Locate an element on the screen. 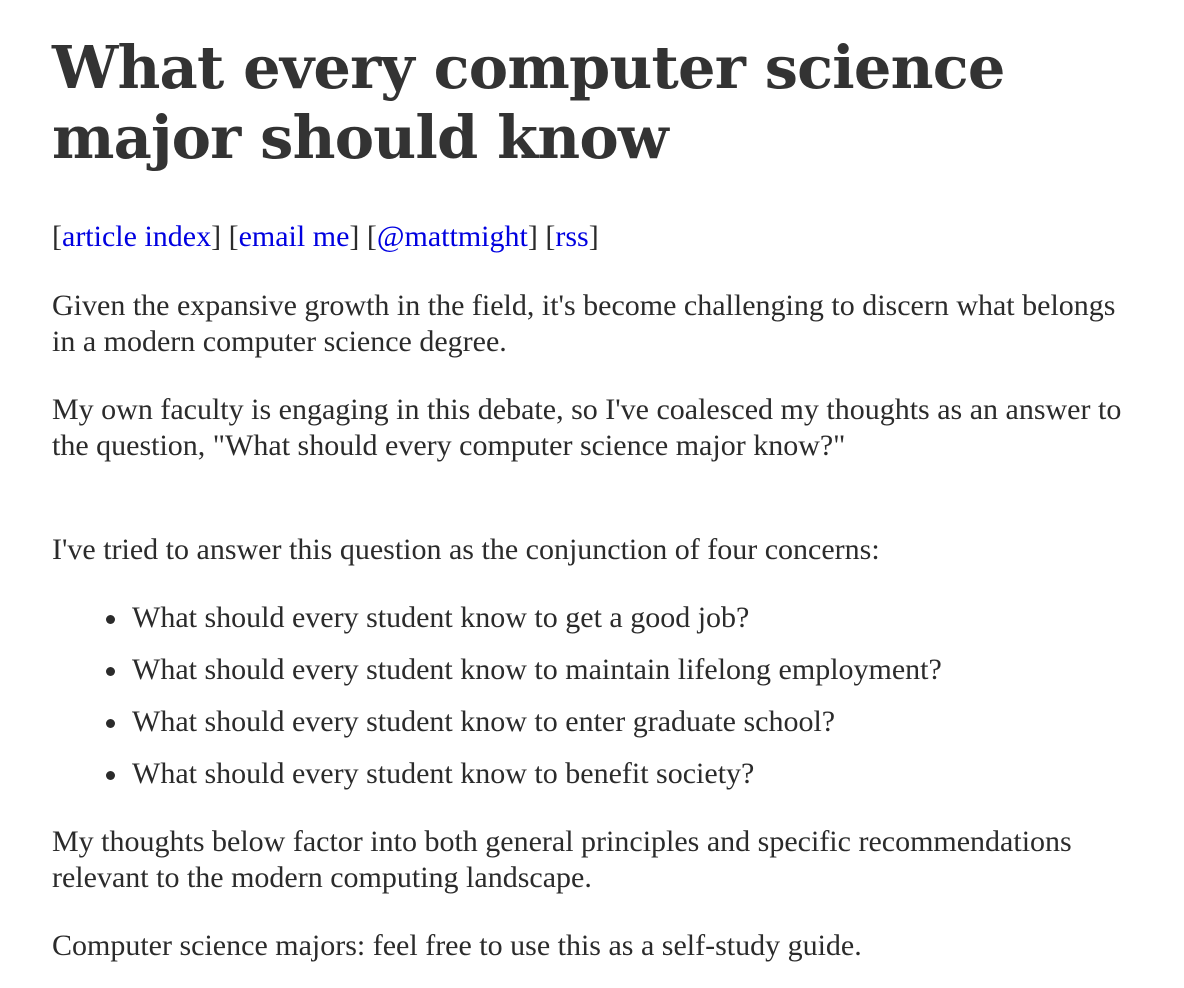  twitter-handle-link: @mattmight is located at coordinates (452, 236).